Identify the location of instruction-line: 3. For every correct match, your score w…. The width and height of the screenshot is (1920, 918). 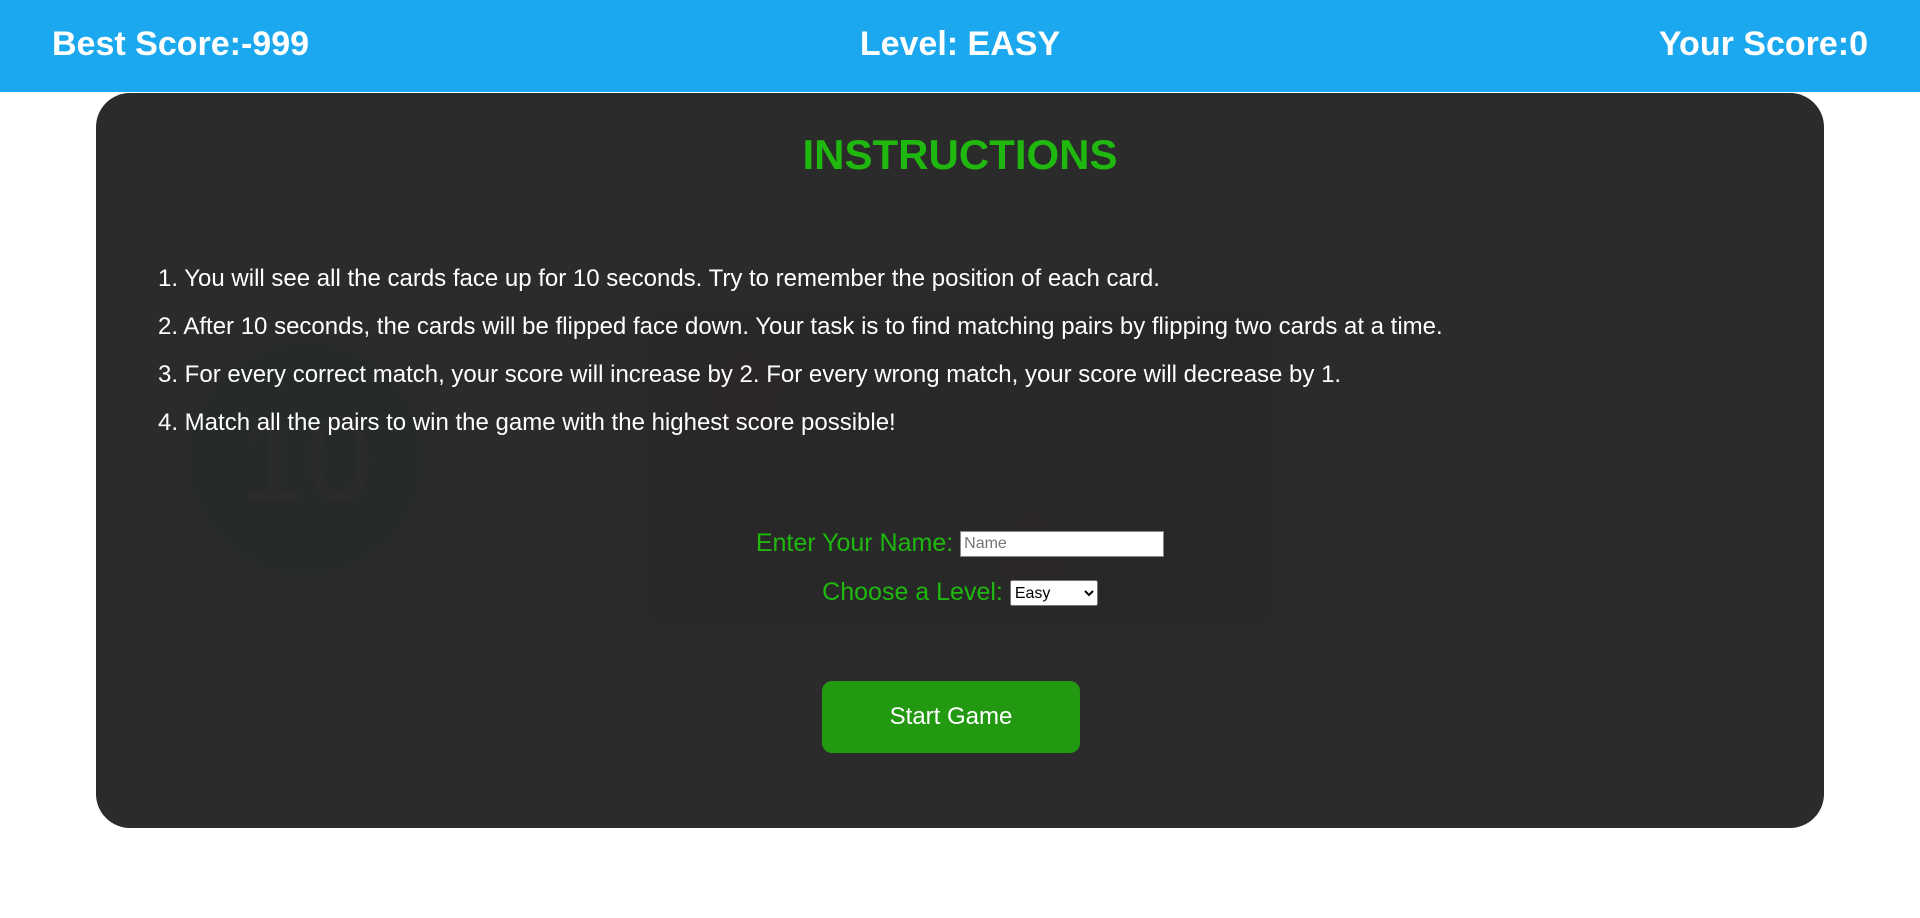
(750, 374).